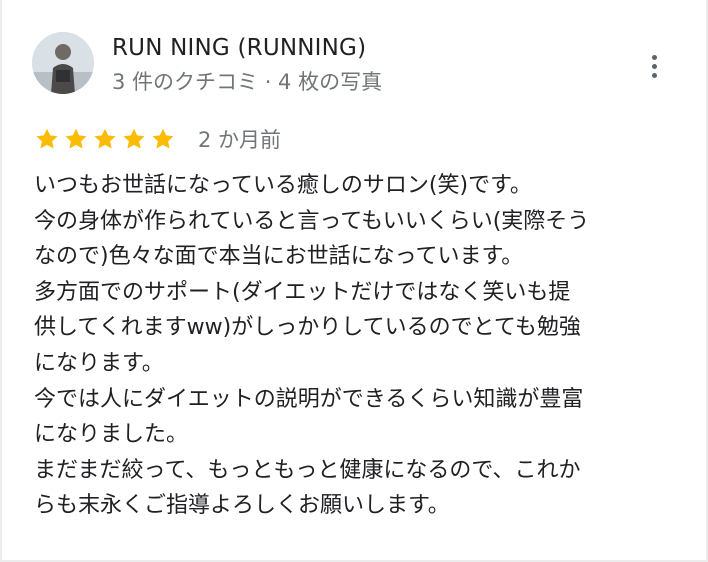  What do you see at coordinates (242, 506) in the screenshot?
I see `review-text-line: らも末永くご指導よろしくお願いします。` at bounding box center [242, 506].